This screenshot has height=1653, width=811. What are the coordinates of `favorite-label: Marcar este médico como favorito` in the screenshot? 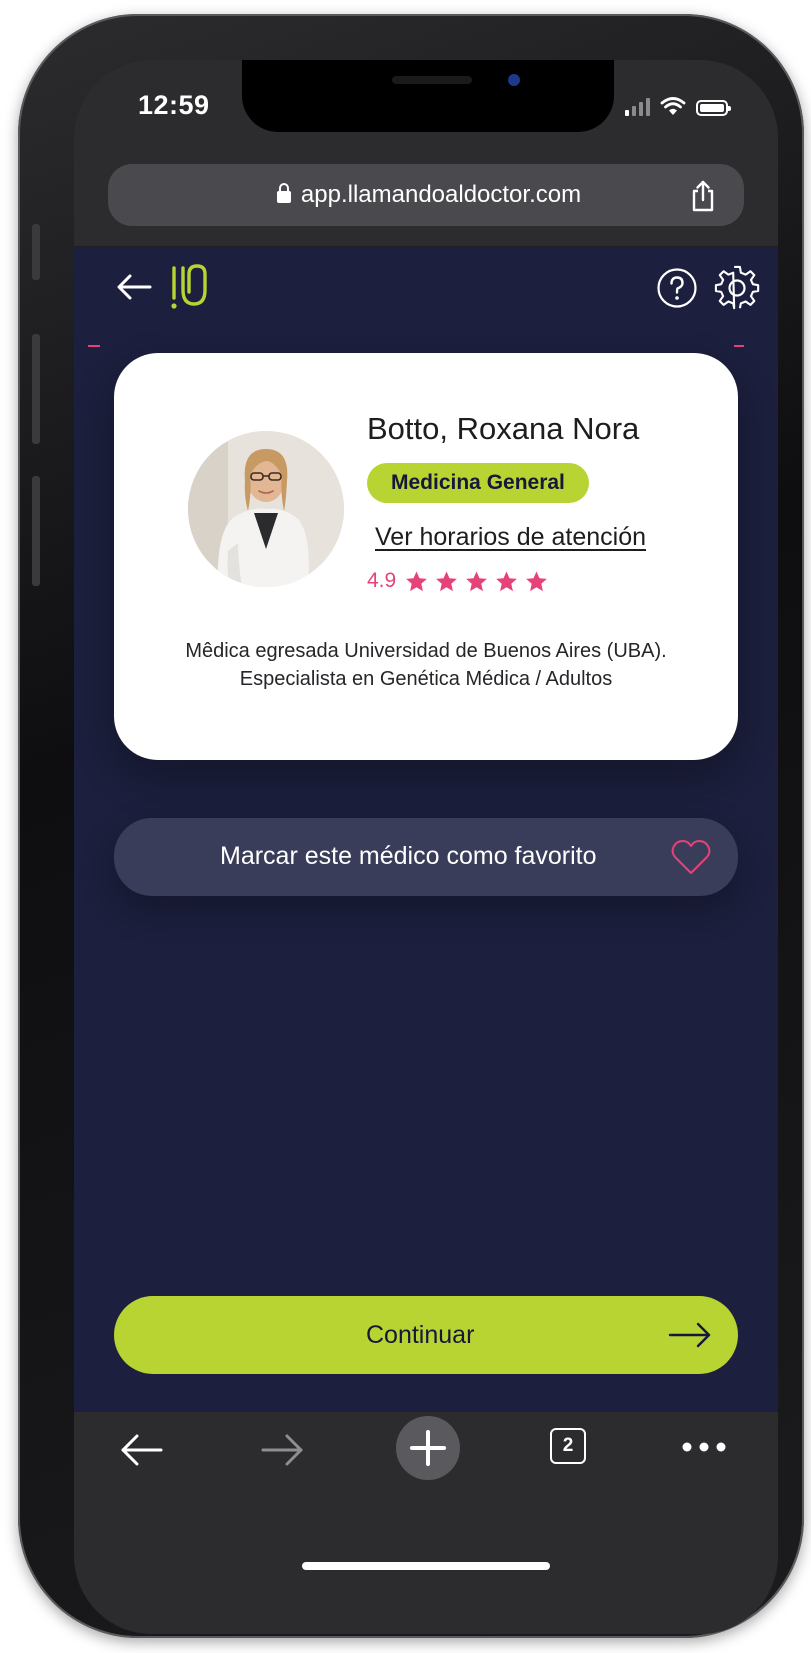 It's located at (408, 856).